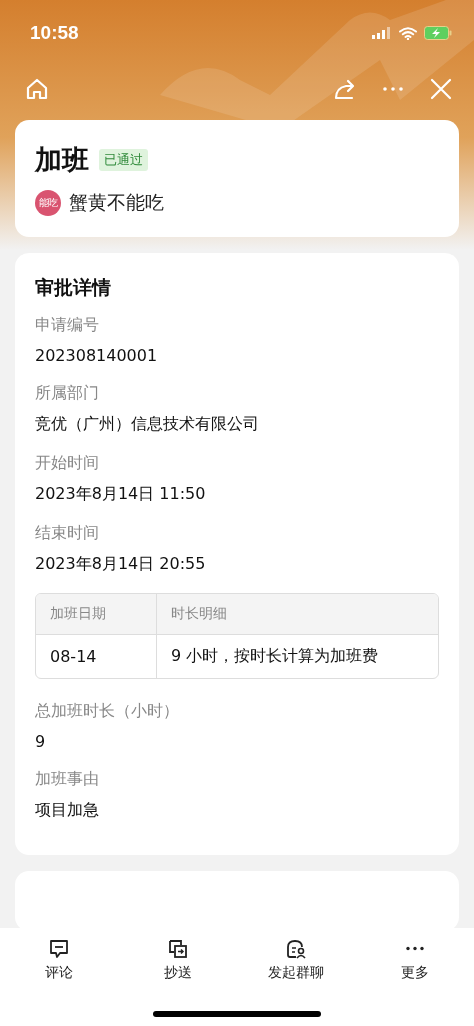  I want to click on comment-icon, so click(59, 949).